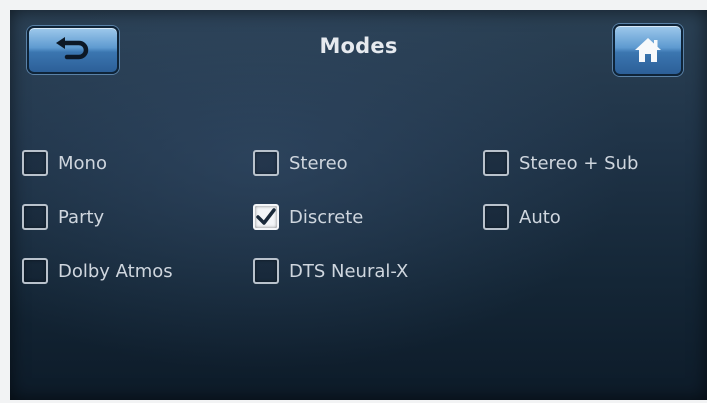  What do you see at coordinates (82, 163) in the screenshot?
I see `option-label: Mono` at bounding box center [82, 163].